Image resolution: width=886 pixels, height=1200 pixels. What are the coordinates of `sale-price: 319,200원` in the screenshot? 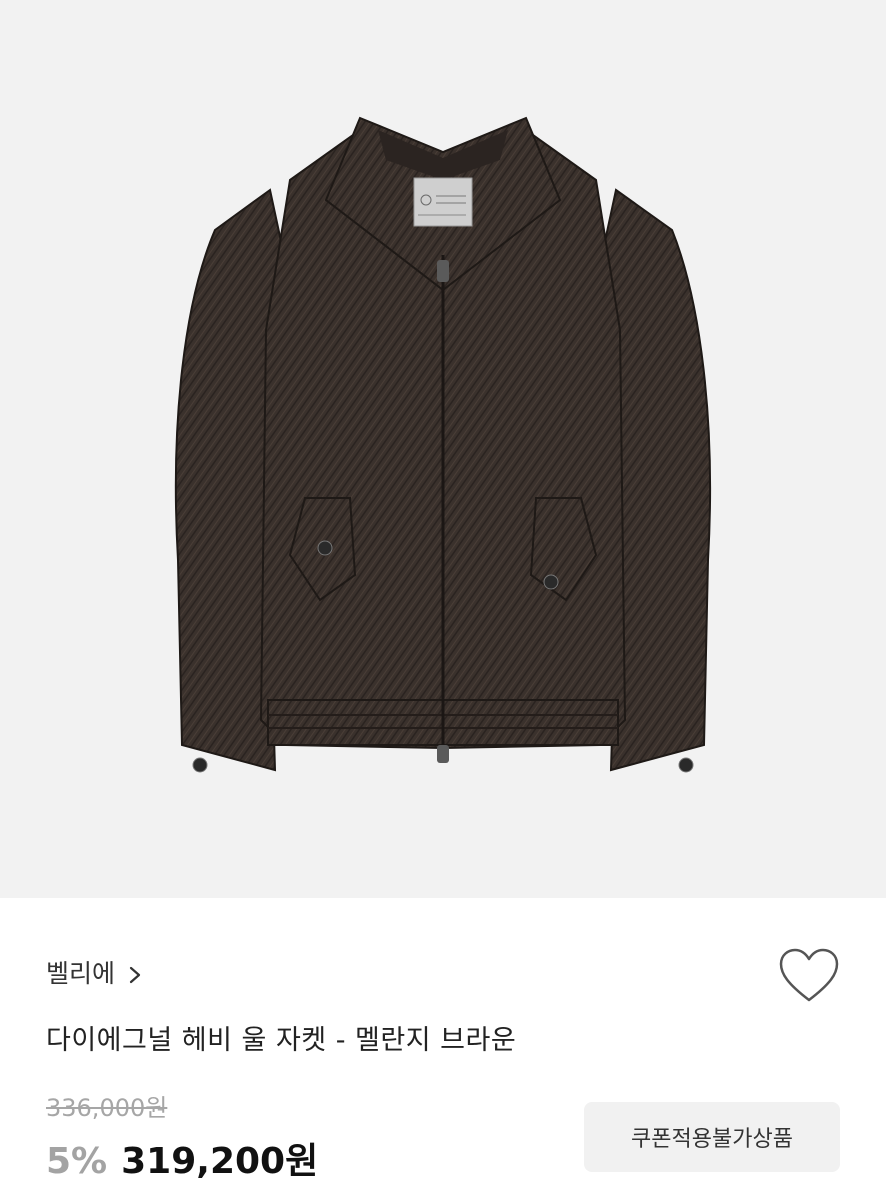 It's located at (220, 1161).